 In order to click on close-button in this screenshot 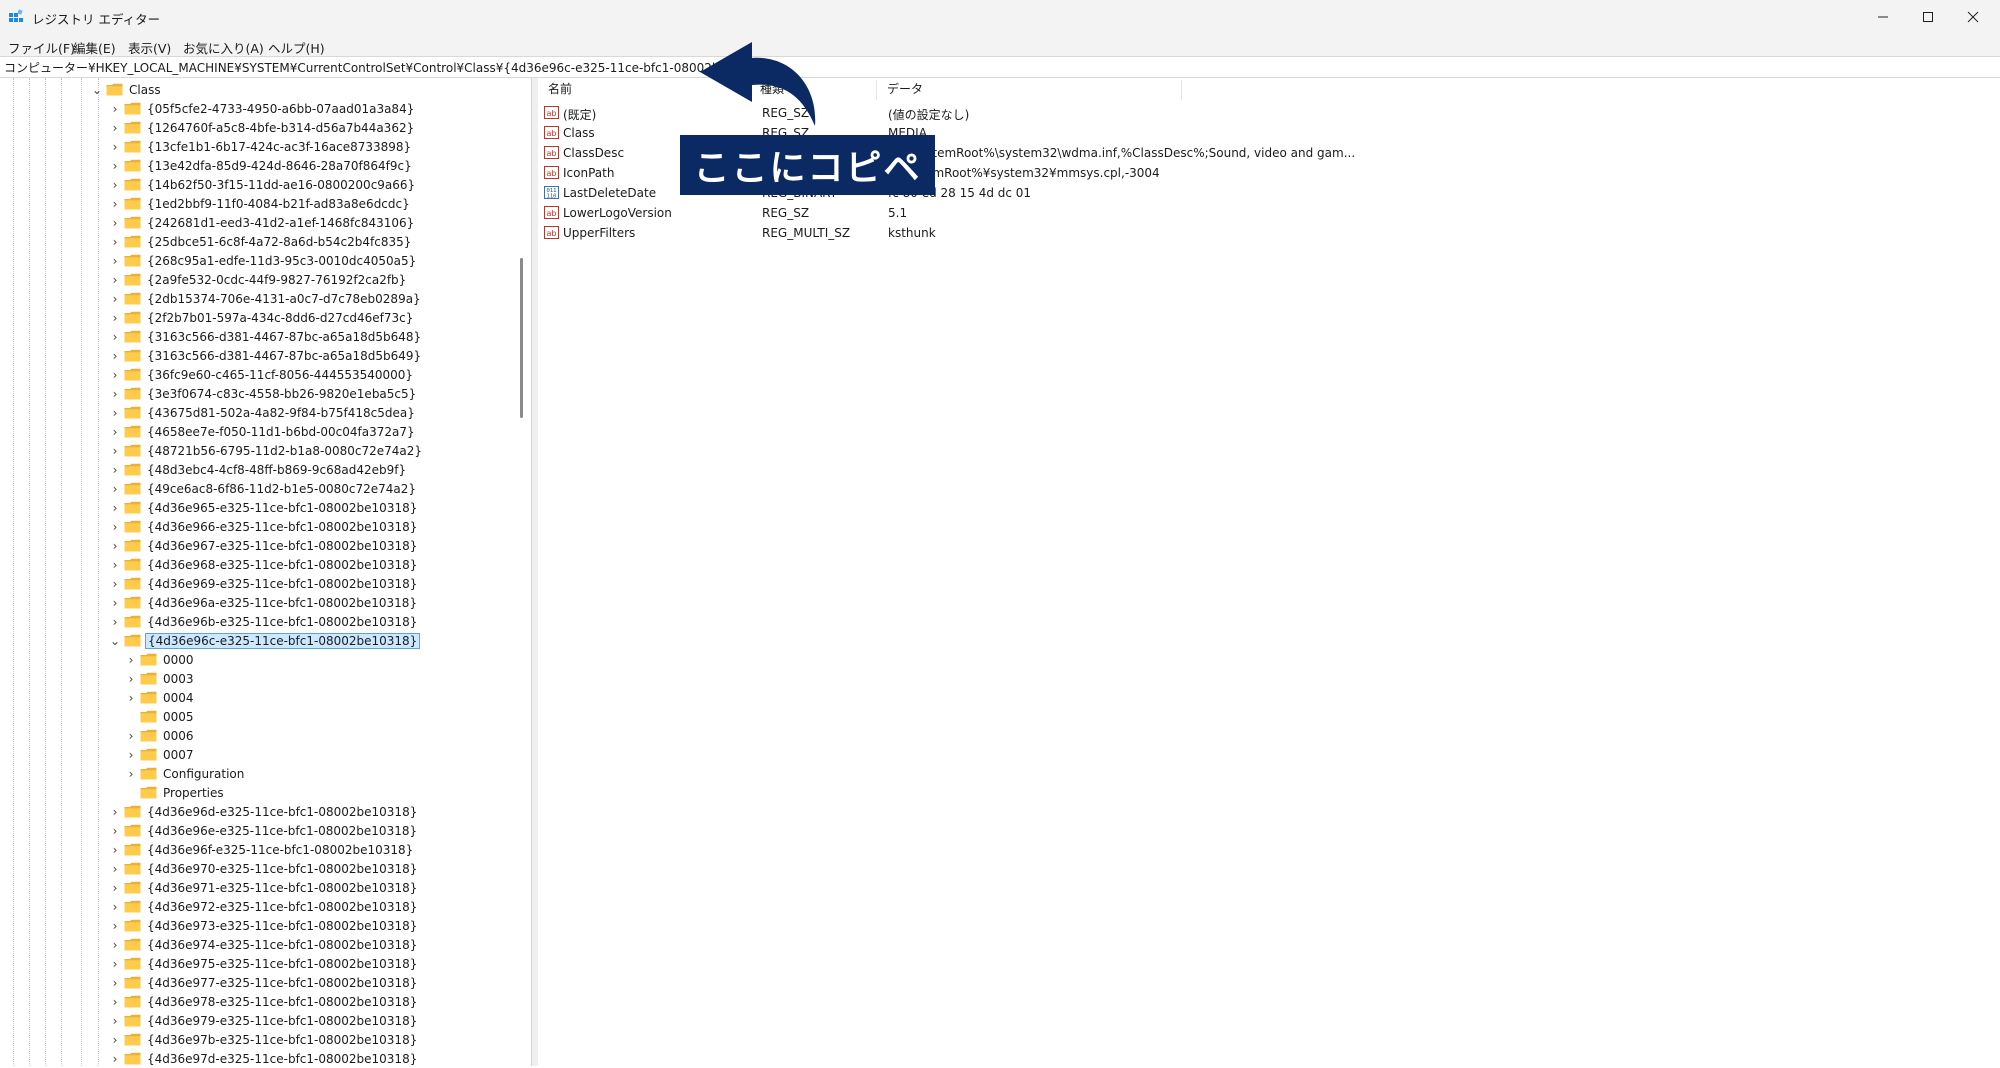, I will do `click(1973, 17)`.